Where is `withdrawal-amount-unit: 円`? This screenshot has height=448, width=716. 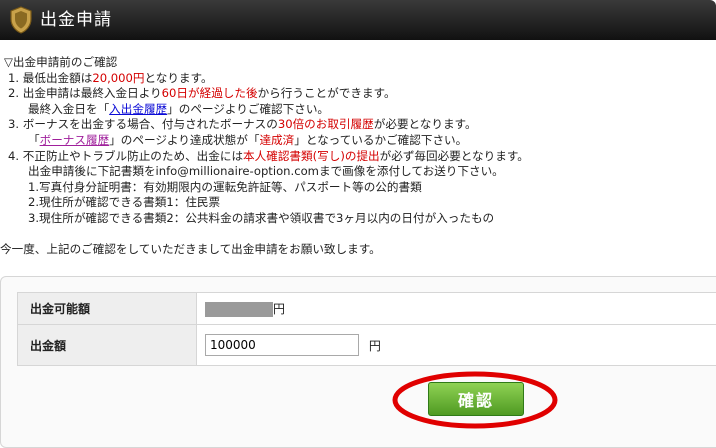 withdrawal-amount-unit: 円 is located at coordinates (375, 346).